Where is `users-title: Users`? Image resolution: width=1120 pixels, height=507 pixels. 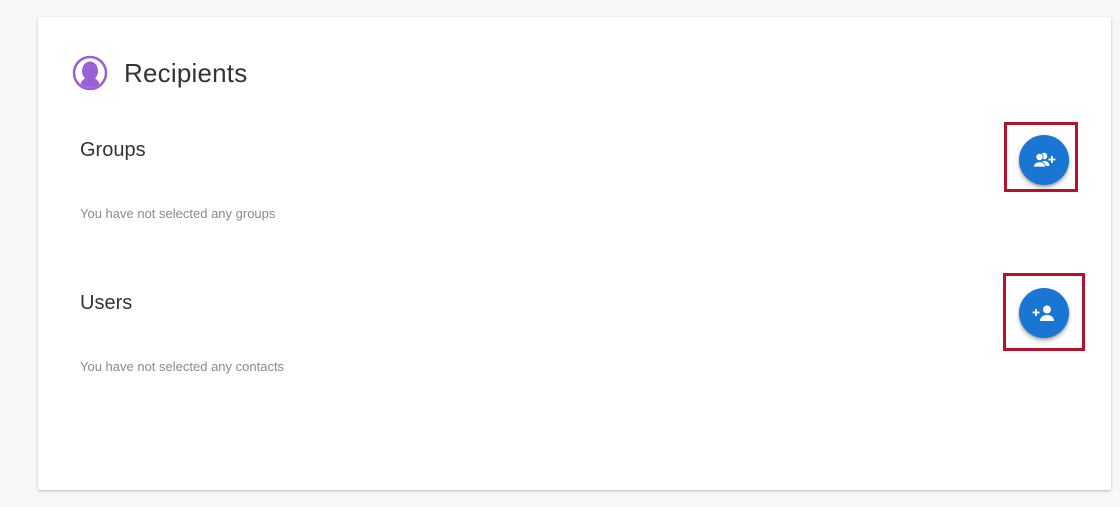
users-title: Users is located at coordinates (106, 303).